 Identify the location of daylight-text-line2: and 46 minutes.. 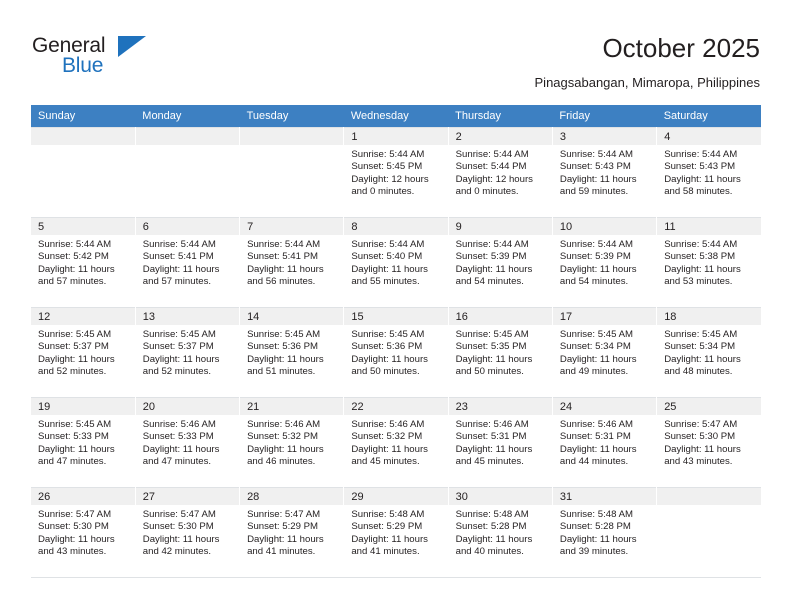
(281, 462).